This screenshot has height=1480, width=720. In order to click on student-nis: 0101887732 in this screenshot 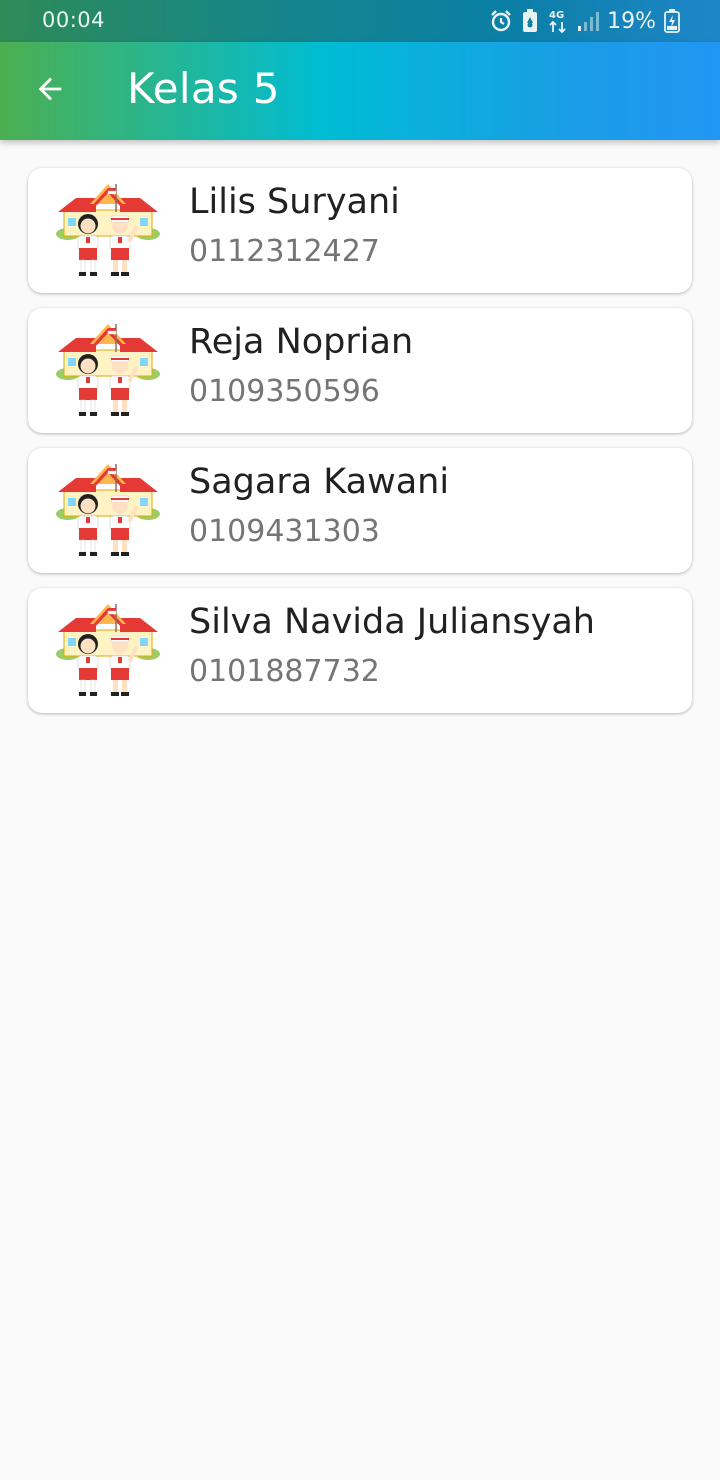, I will do `click(284, 671)`.